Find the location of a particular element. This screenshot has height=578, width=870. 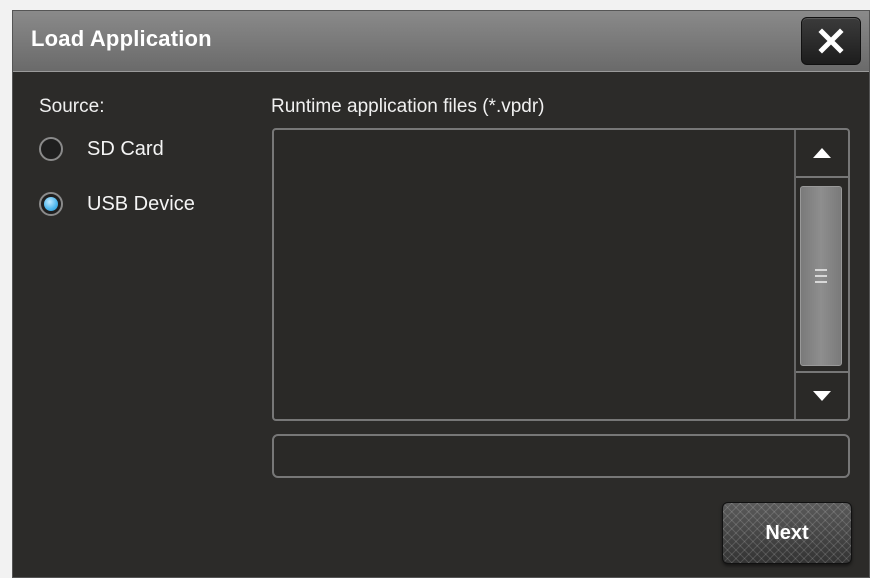

grip-icon is located at coordinates (821, 270).